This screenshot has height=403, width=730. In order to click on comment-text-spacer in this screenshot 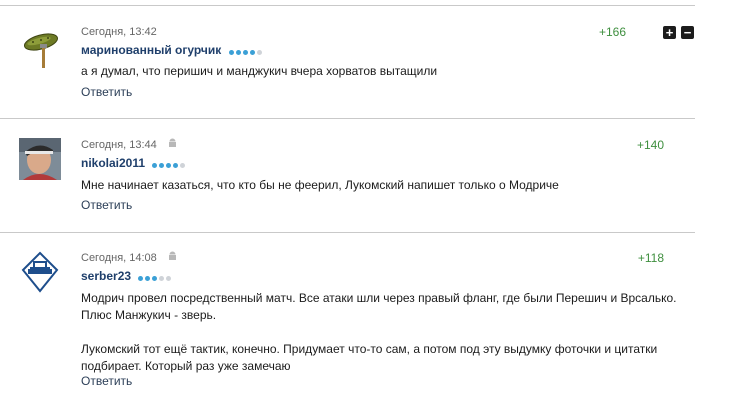, I will do `click(381, 332)`.